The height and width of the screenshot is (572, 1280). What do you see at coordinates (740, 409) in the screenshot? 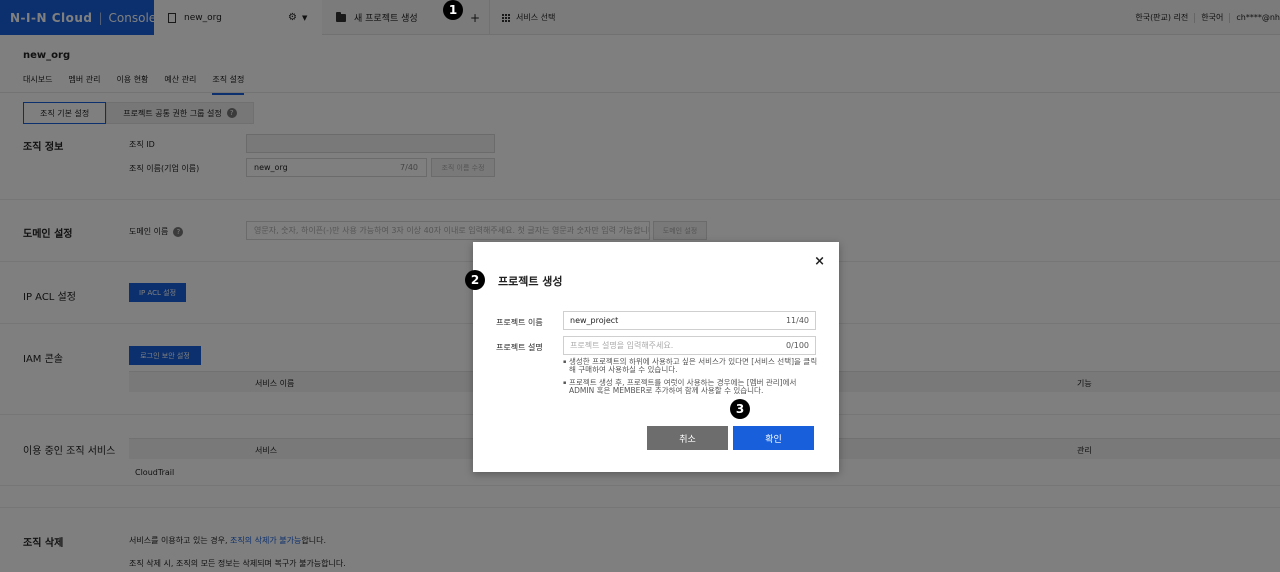
I see `step-marker-3: 3` at bounding box center [740, 409].